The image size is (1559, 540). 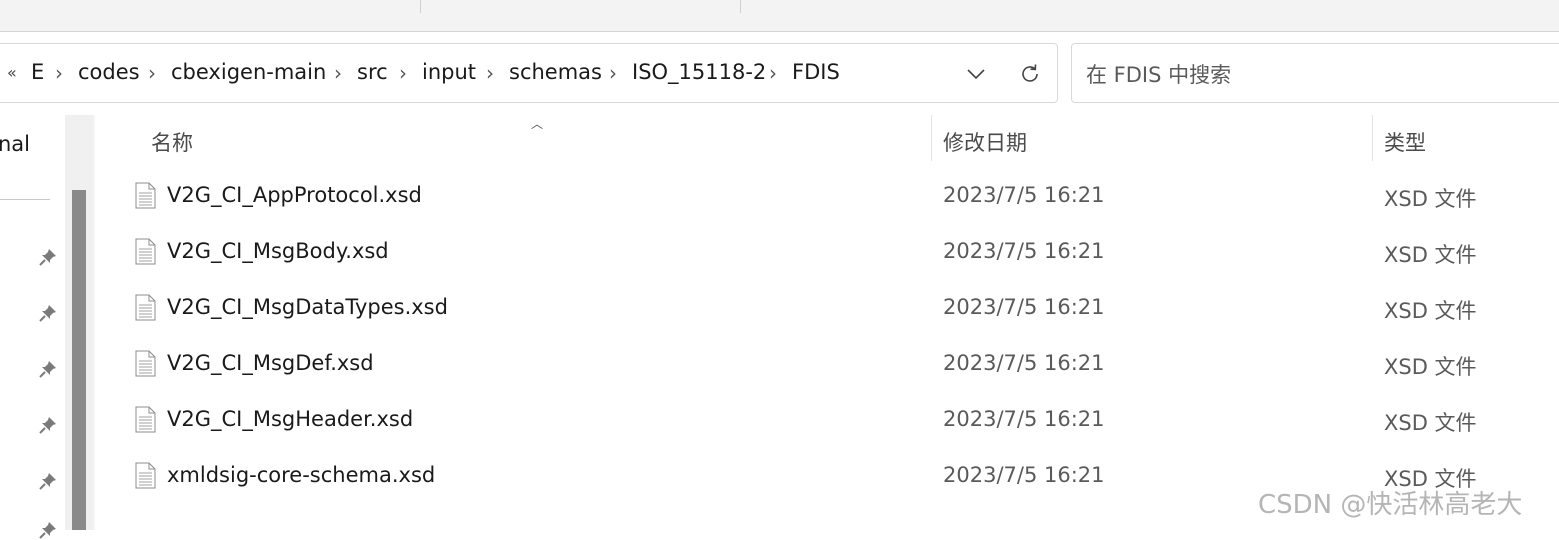 What do you see at coordinates (985, 142) in the screenshot?
I see `column-header-date: 修改日期` at bounding box center [985, 142].